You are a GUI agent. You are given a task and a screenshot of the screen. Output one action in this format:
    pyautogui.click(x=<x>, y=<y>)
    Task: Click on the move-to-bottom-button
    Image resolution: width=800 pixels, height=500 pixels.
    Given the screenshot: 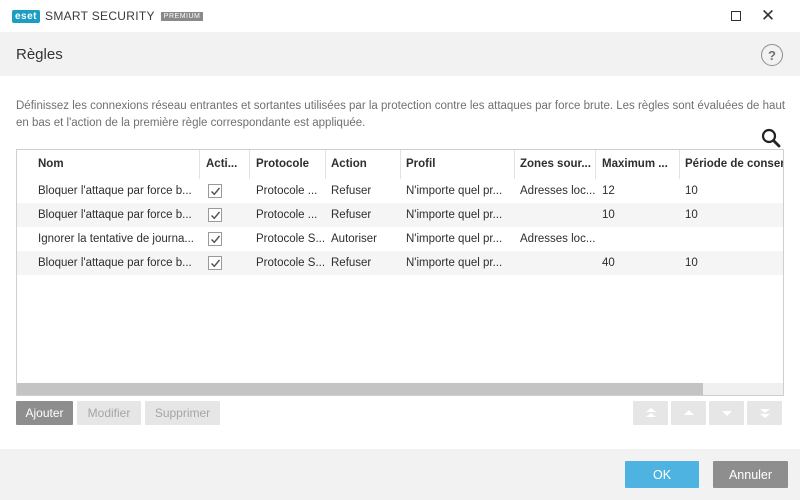 What is the action you would take?
    pyautogui.click(x=764, y=413)
    